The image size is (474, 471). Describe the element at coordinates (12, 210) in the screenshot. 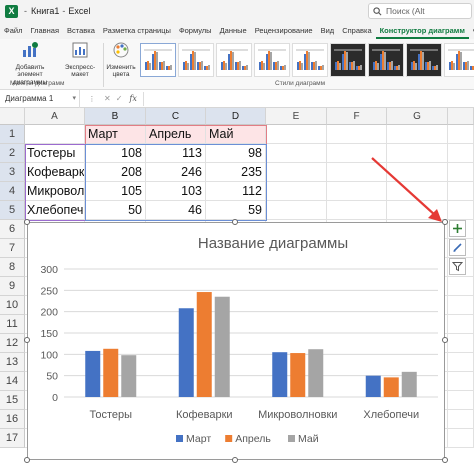

I see `row-header-5: 5` at that location.